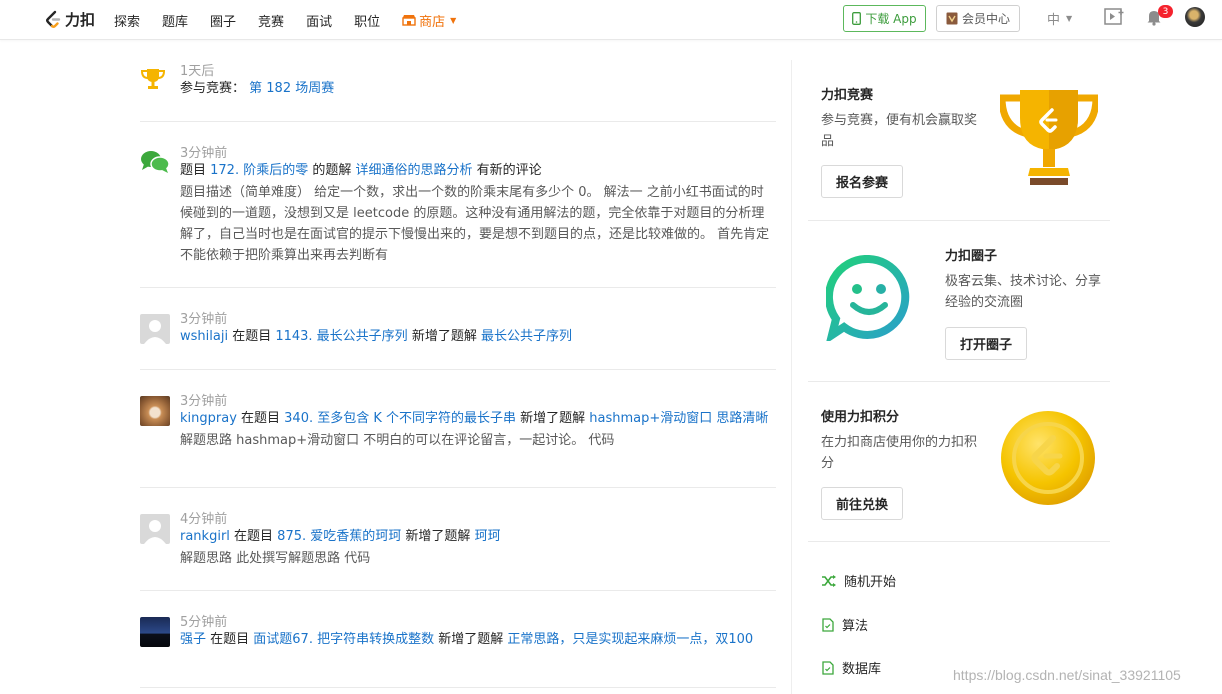 Image resolution: width=1222 pixels, height=694 pixels. Describe the element at coordinates (862, 503) in the screenshot. I see `redeem-points-button: 前往兑换` at that location.